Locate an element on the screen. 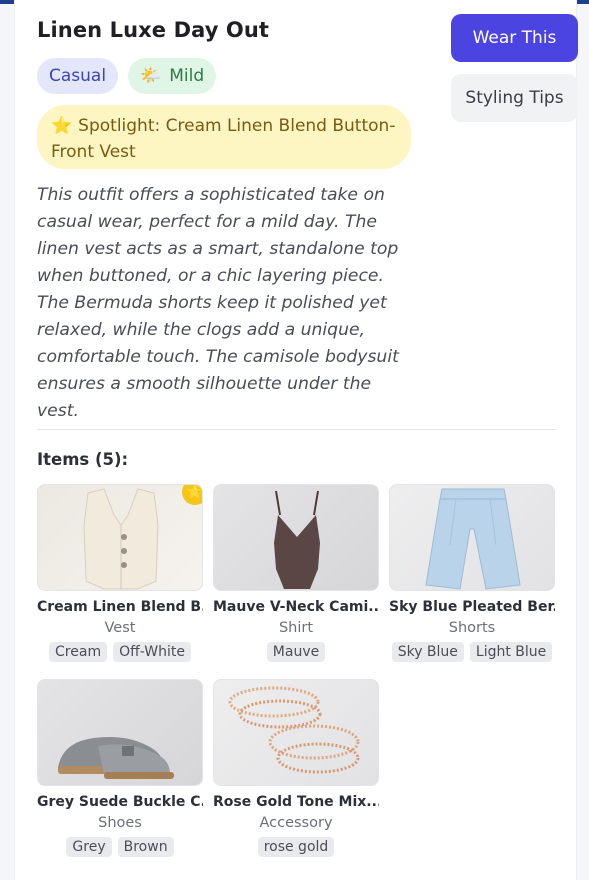  item-image-vest: ⭐ is located at coordinates (120, 537).